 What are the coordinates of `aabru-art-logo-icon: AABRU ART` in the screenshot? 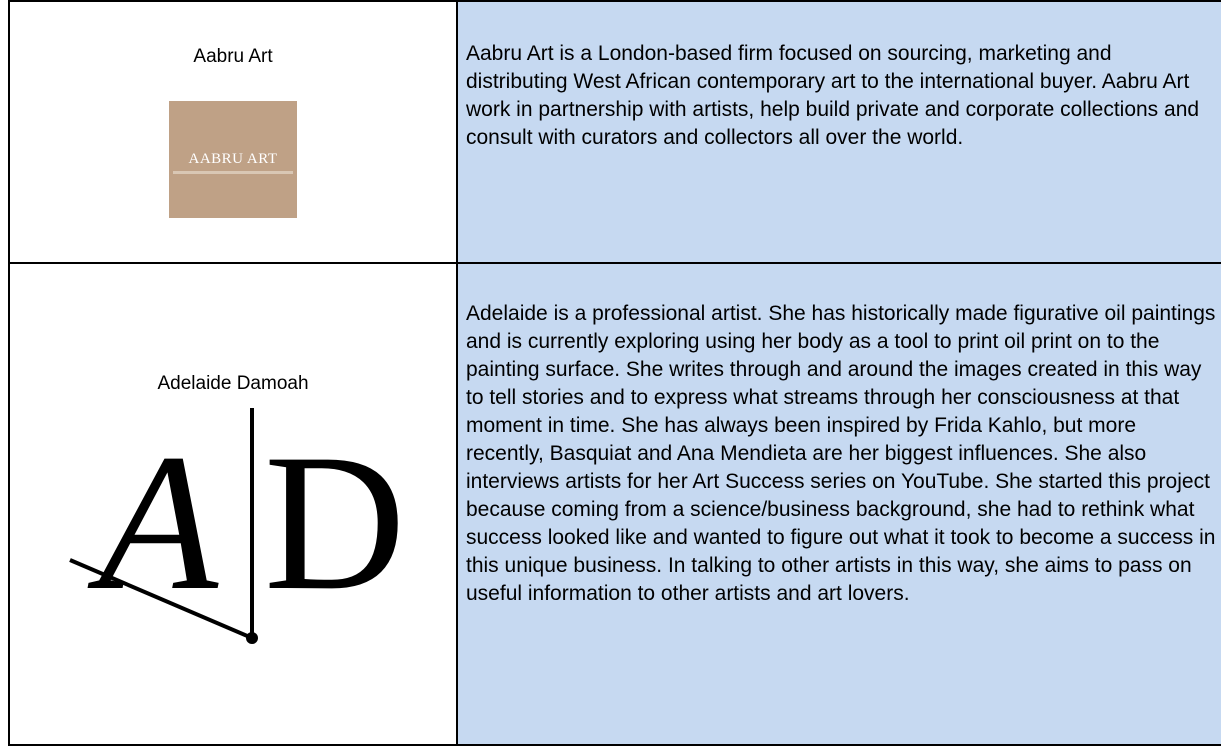 It's located at (233, 159).